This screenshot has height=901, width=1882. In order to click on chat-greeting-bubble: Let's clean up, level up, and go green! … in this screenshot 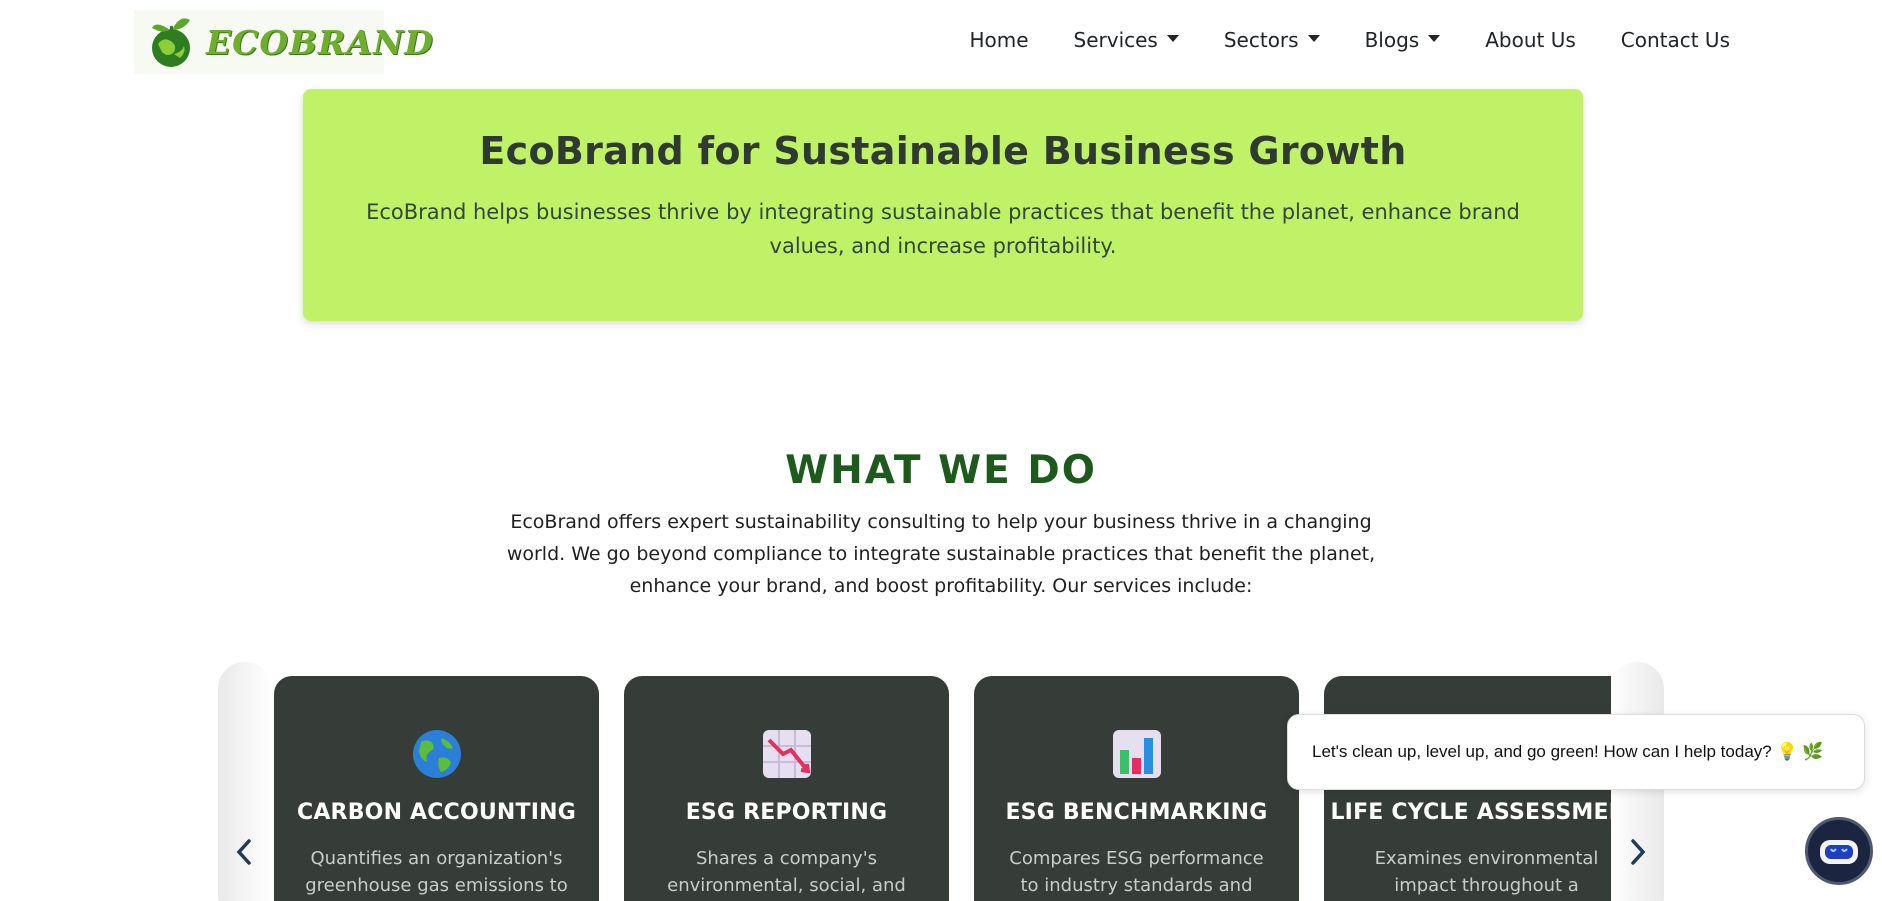, I will do `click(1576, 752)`.